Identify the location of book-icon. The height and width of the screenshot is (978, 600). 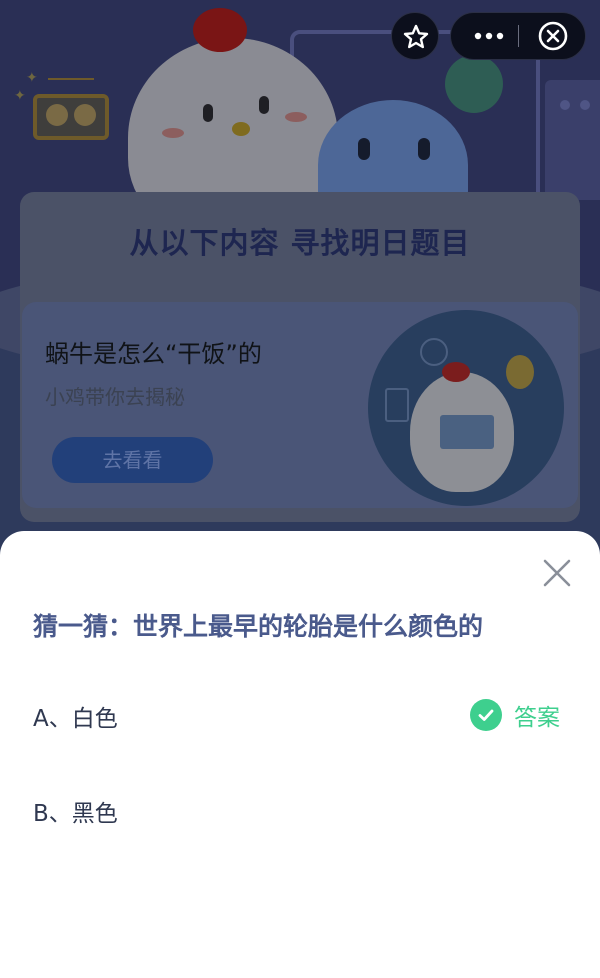
(397, 405).